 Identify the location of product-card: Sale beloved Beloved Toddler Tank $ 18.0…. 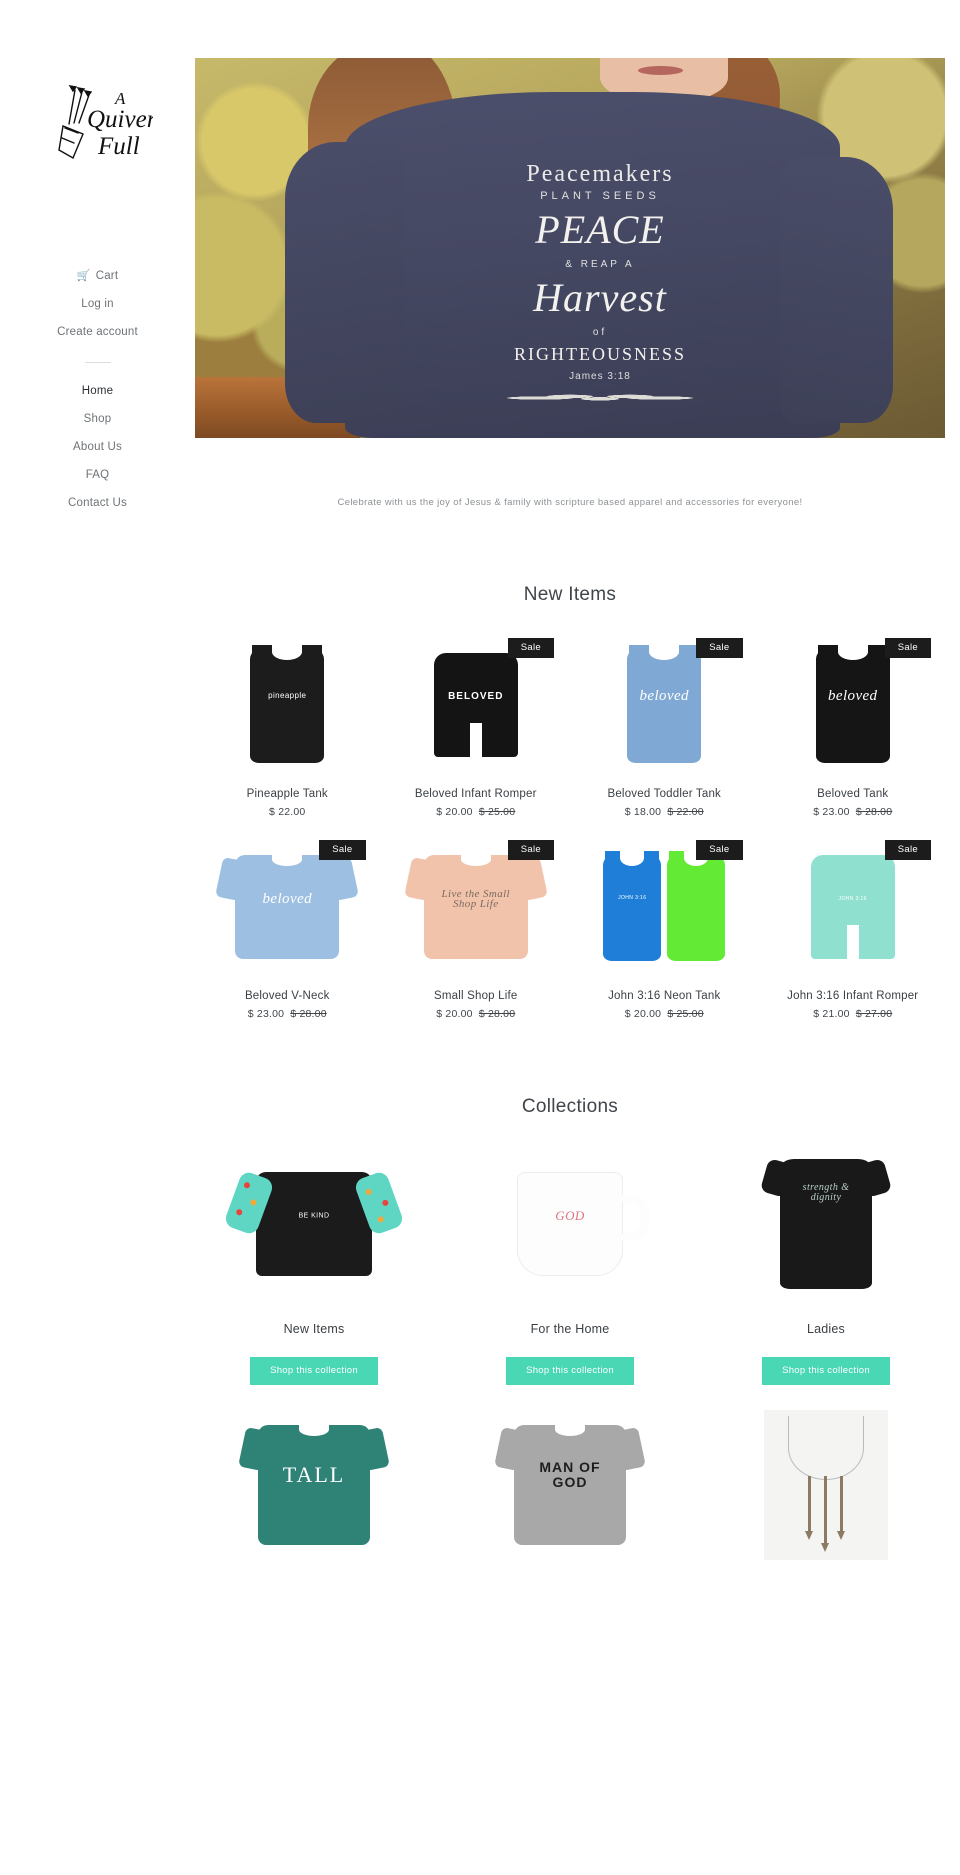
(664, 726).